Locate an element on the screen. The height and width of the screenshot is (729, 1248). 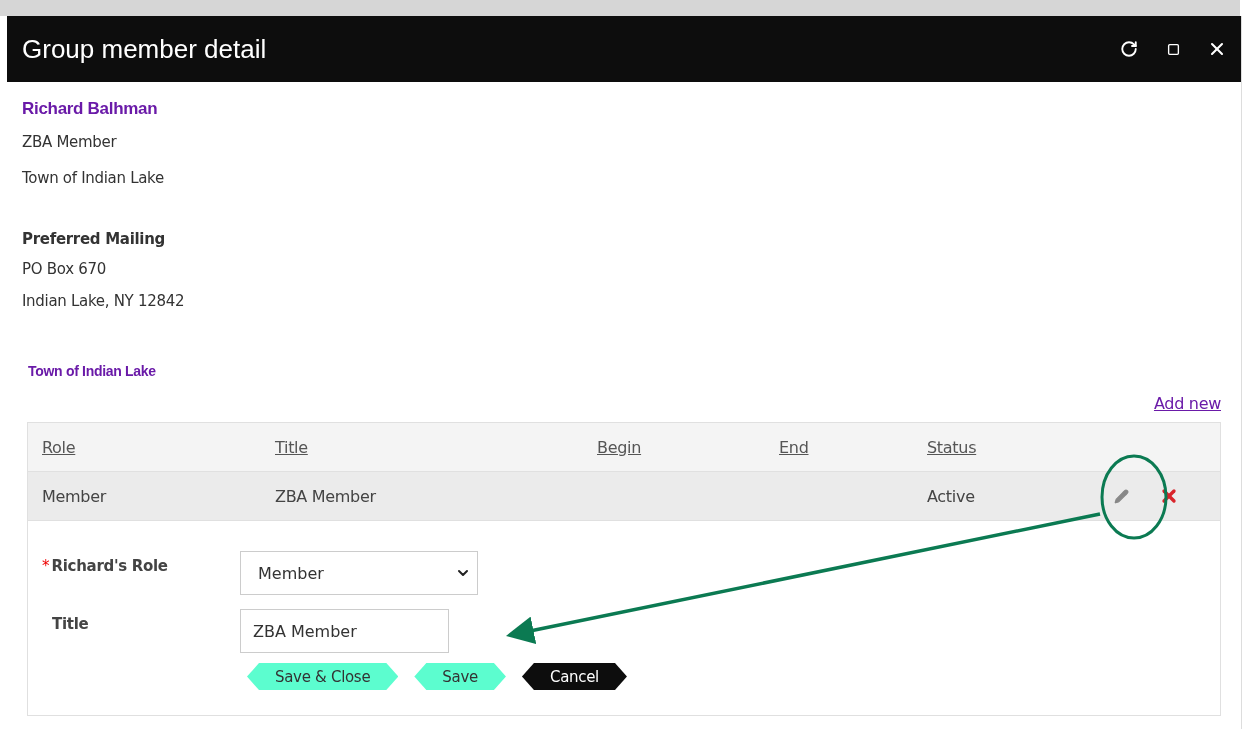
required-mark: * is located at coordinates (46, 566).